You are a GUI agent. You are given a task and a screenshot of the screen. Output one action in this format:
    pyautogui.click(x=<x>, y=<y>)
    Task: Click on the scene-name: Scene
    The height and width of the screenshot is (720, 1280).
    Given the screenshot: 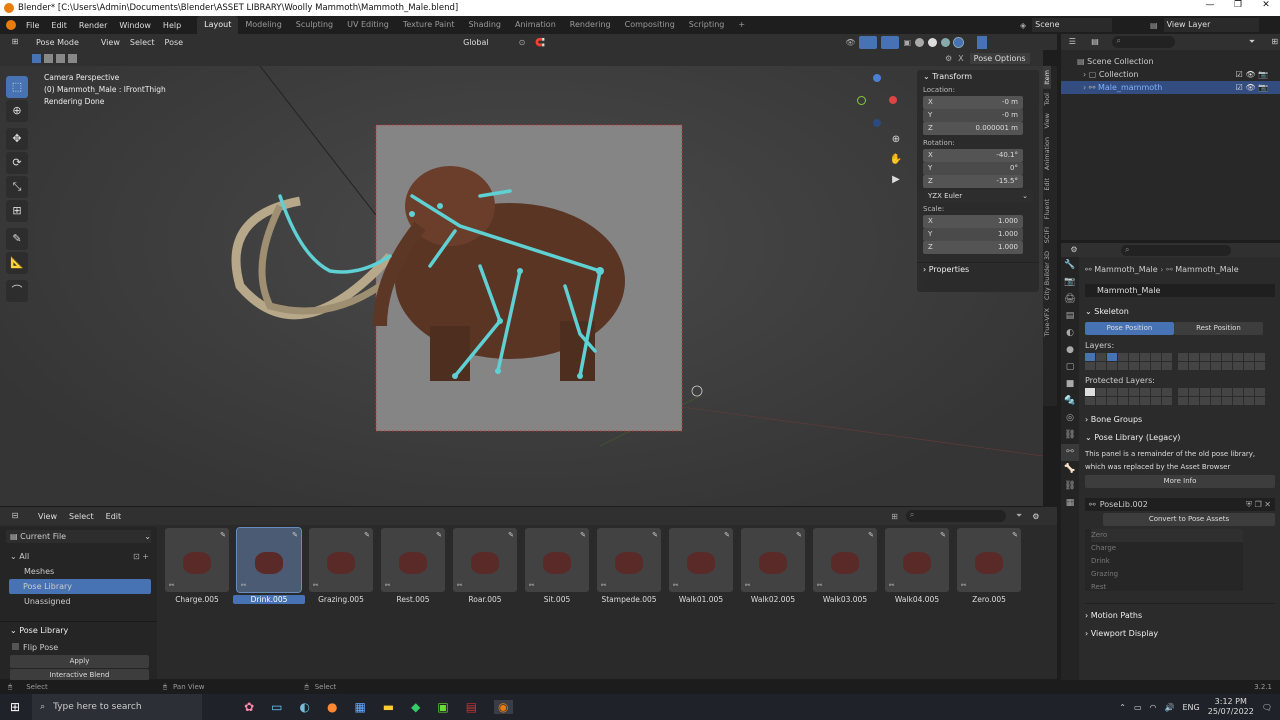 What is the action you would take?
    pyautogui.click(x=1072, y=25)
    